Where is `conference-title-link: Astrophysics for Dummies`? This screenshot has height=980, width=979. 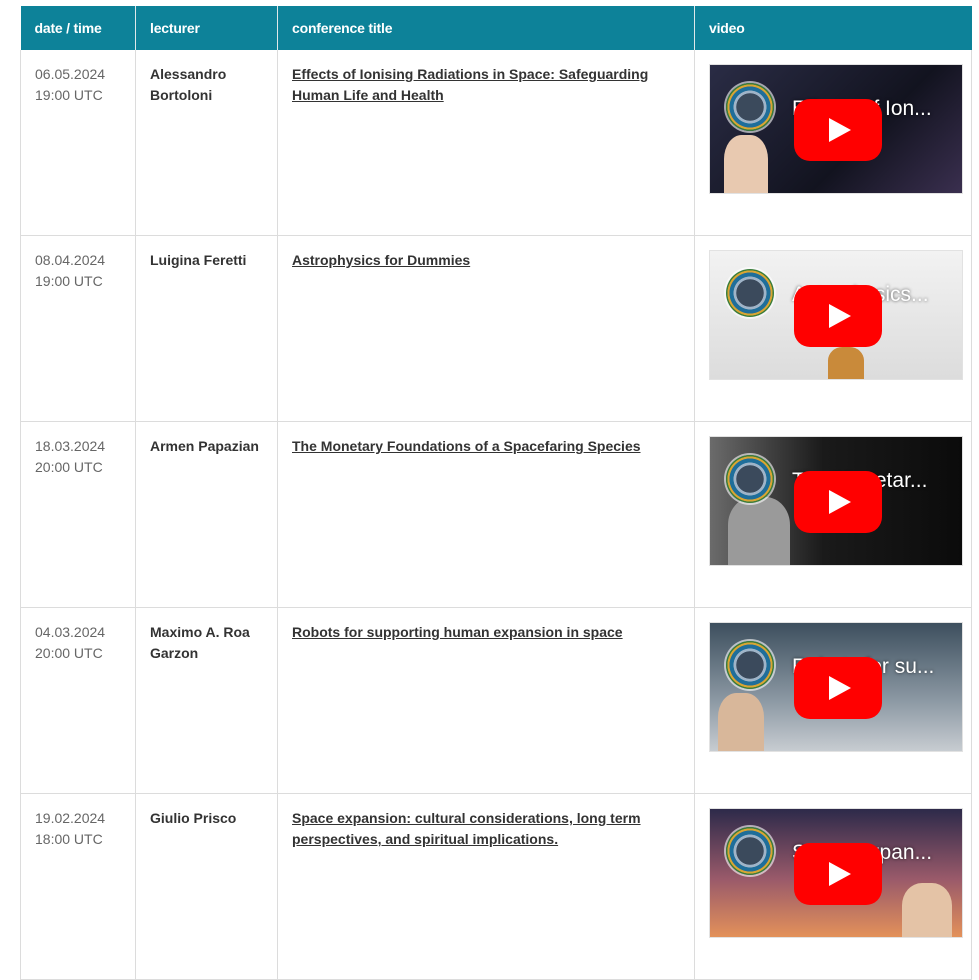 conference-title-link: Astrophysics for Dummies is located at coordinates (493, 260).